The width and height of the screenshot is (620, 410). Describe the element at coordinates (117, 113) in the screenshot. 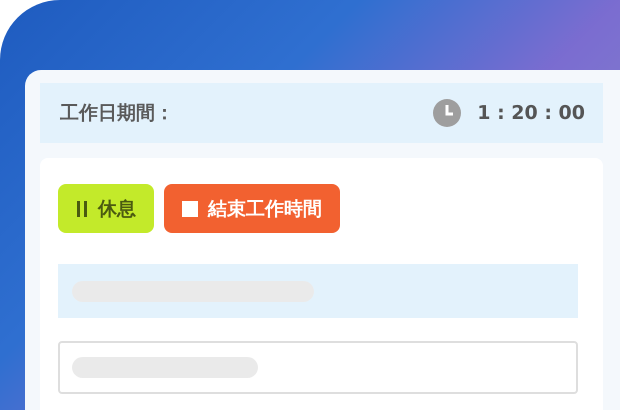

I see `header-label: 工作日期間：` at that location.